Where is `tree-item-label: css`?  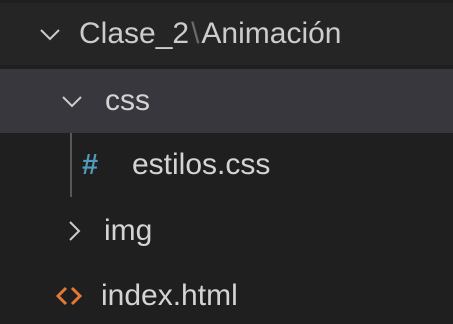 tree-item-label: css is located at coordinates (127, 100).